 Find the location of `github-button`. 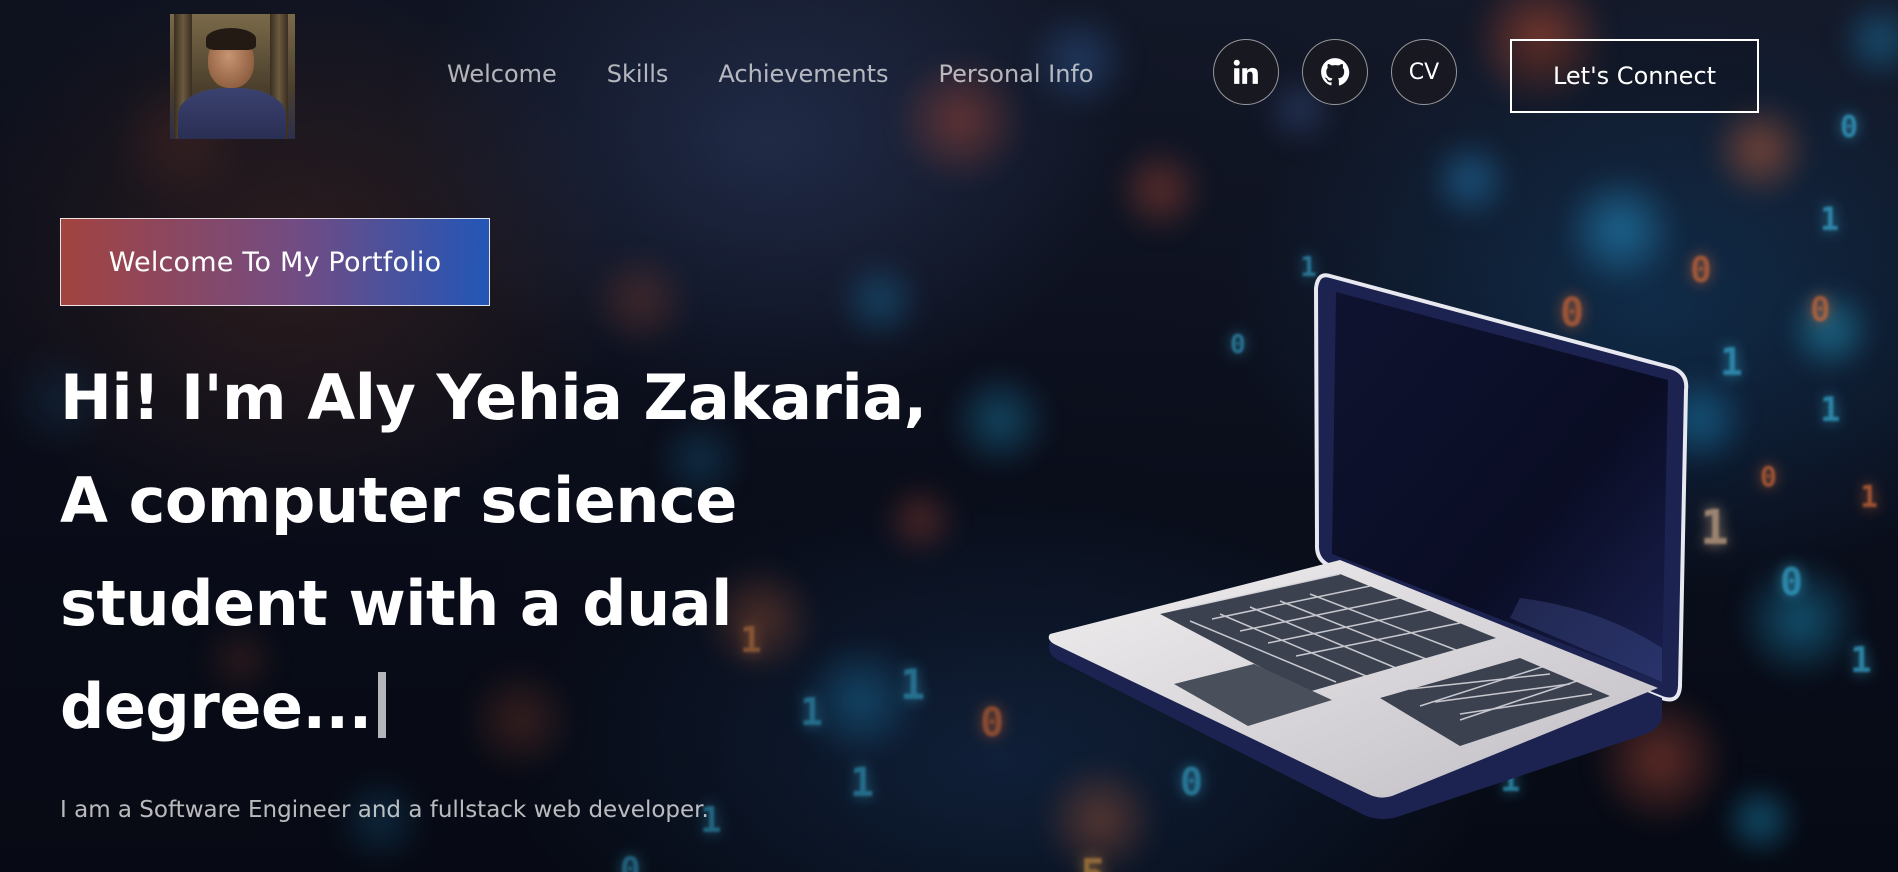

github-button is located at coordinates (1335, 72).